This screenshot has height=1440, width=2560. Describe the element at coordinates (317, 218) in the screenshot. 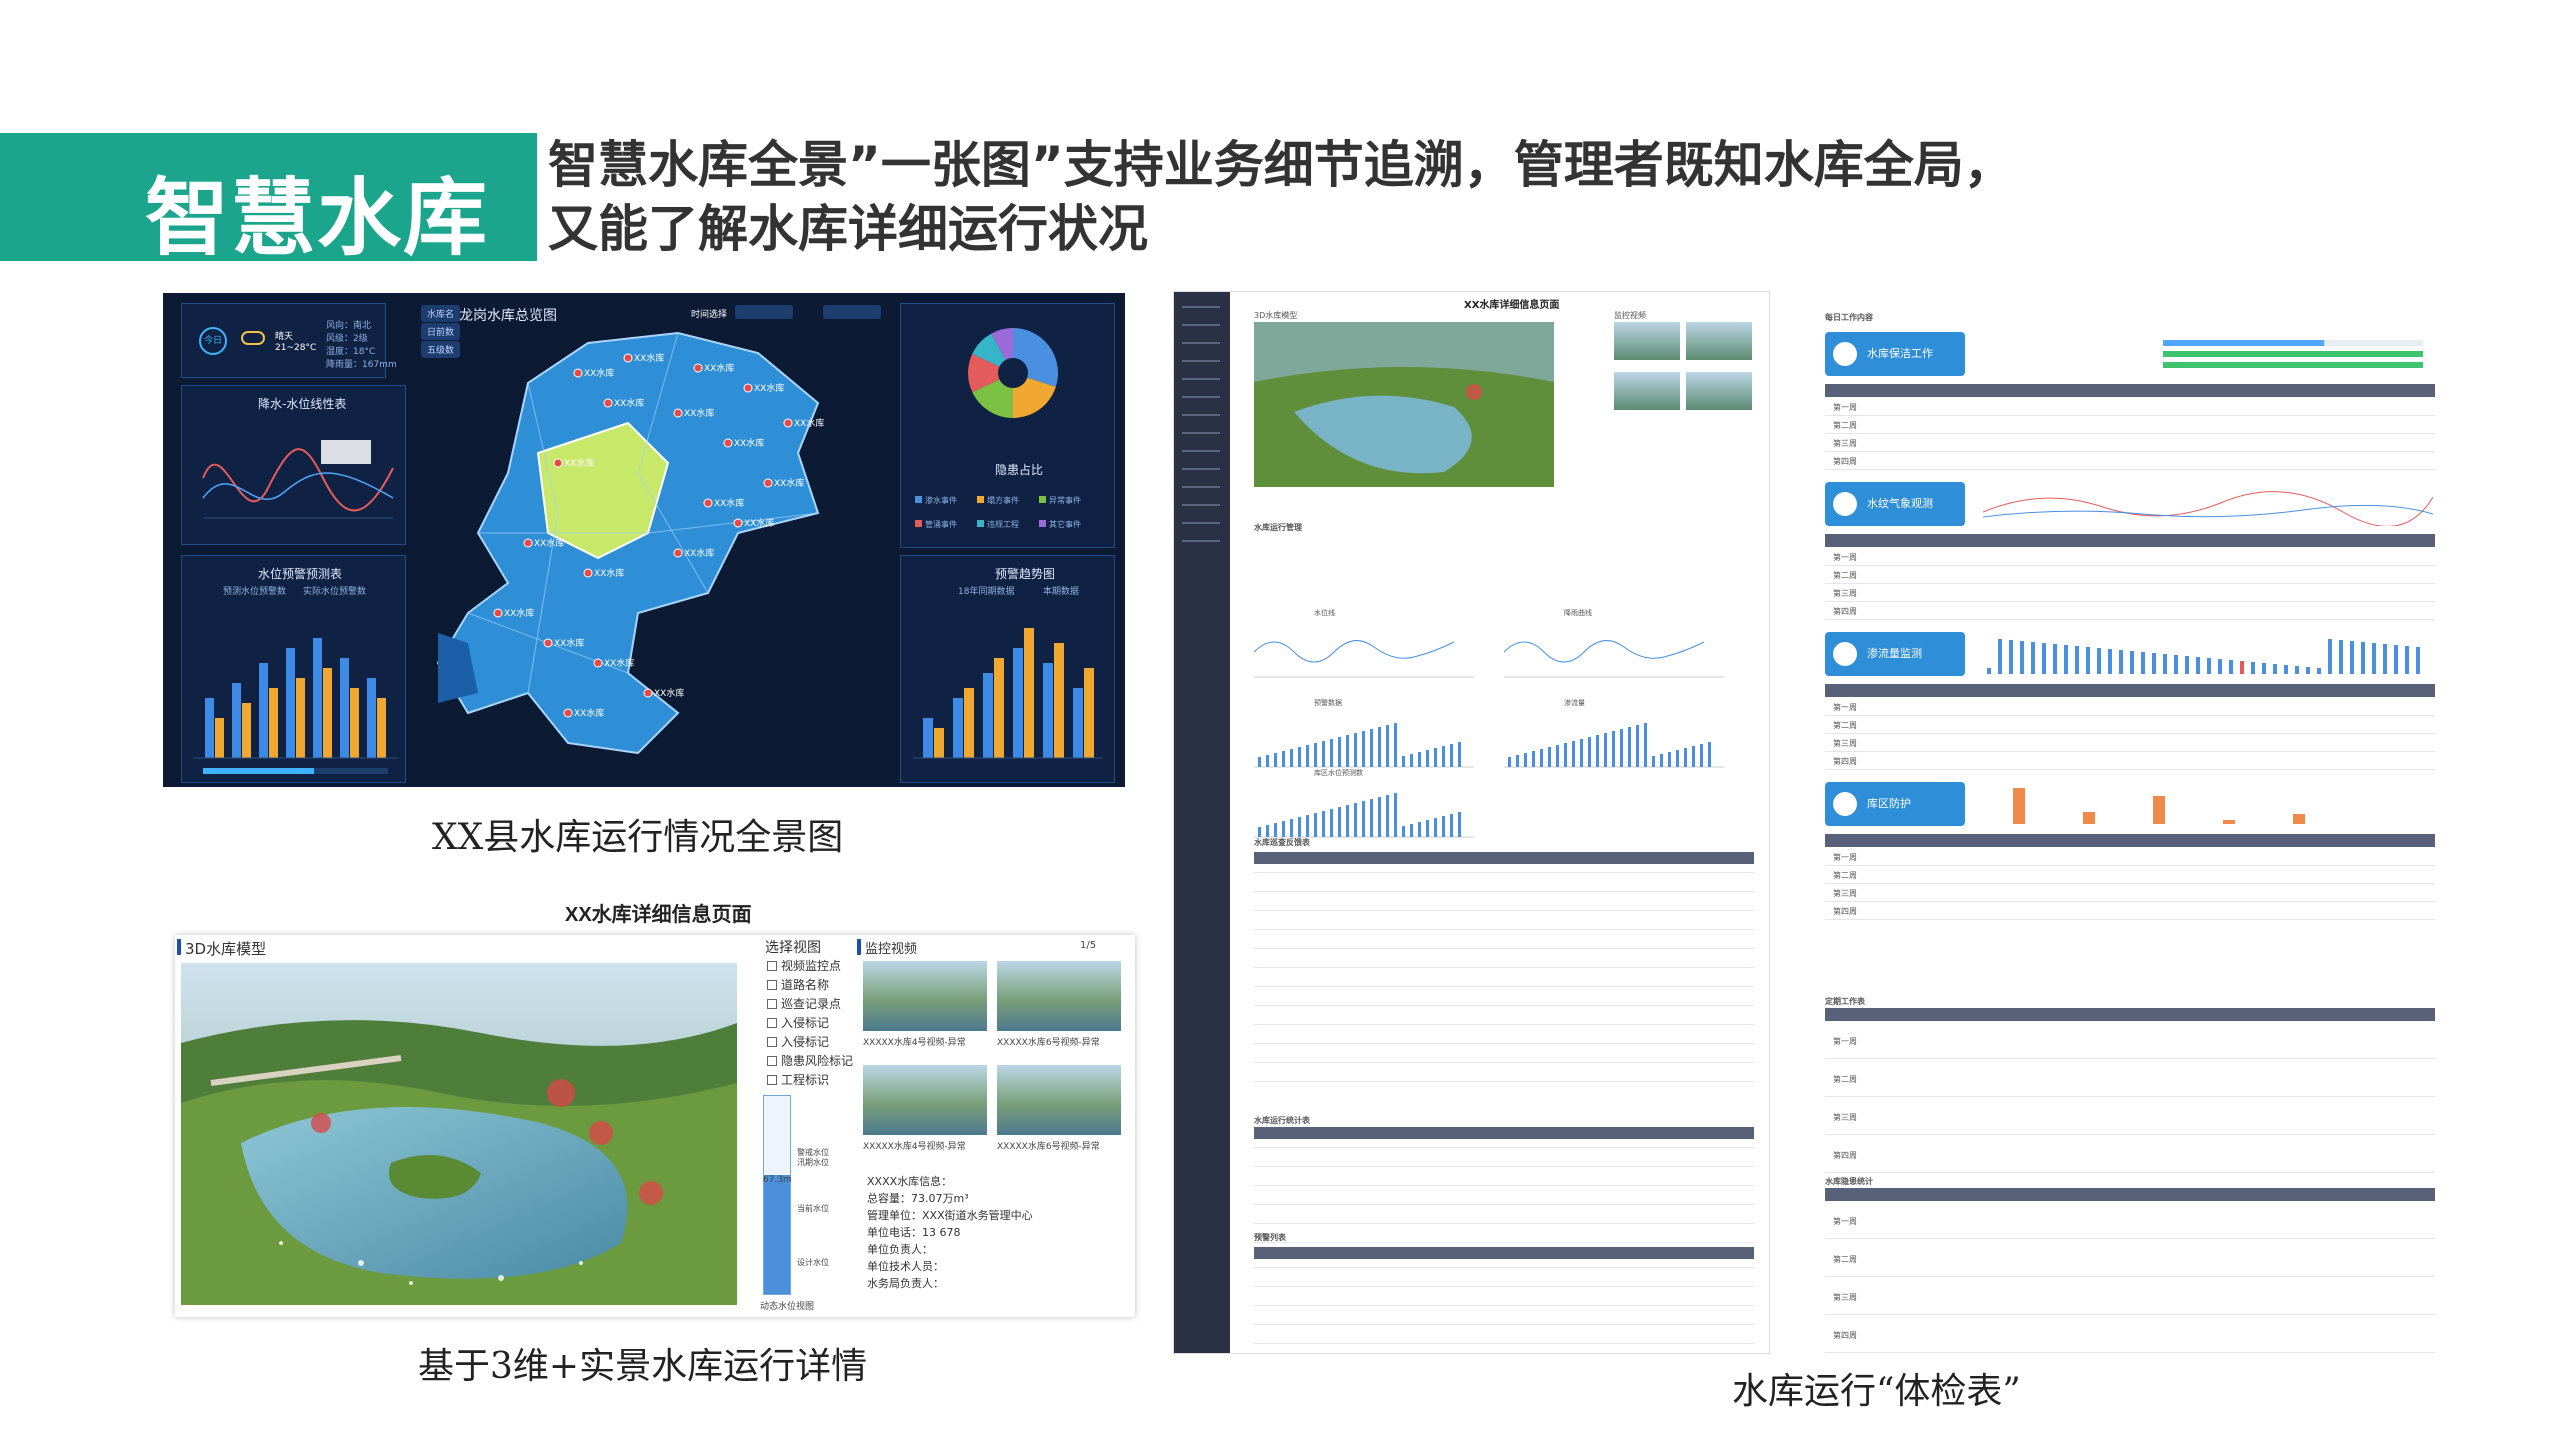

I see `page-title: 智慧水库` at that location.